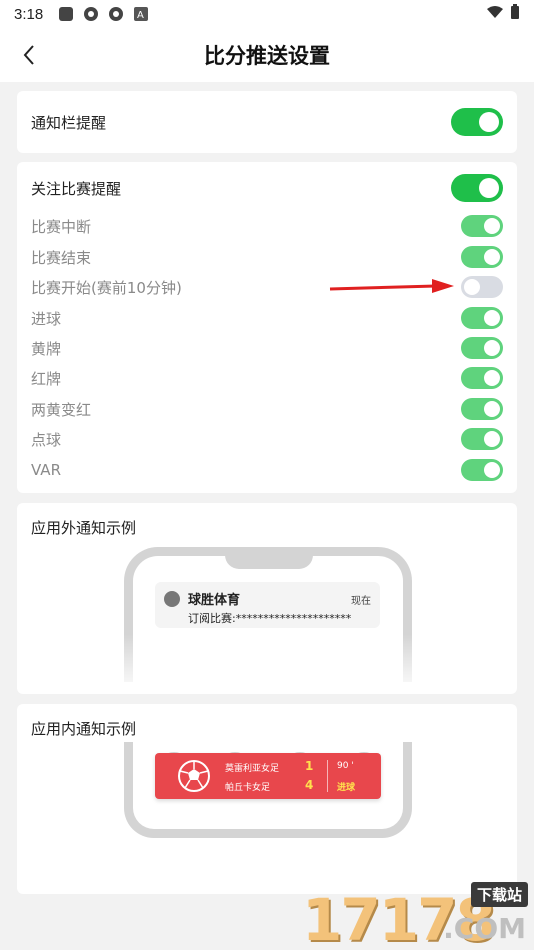  What do you see at coordinates (267, 348) in the screenshot?
I see `list-item: 黄牌` at bounding box center [267, 348].